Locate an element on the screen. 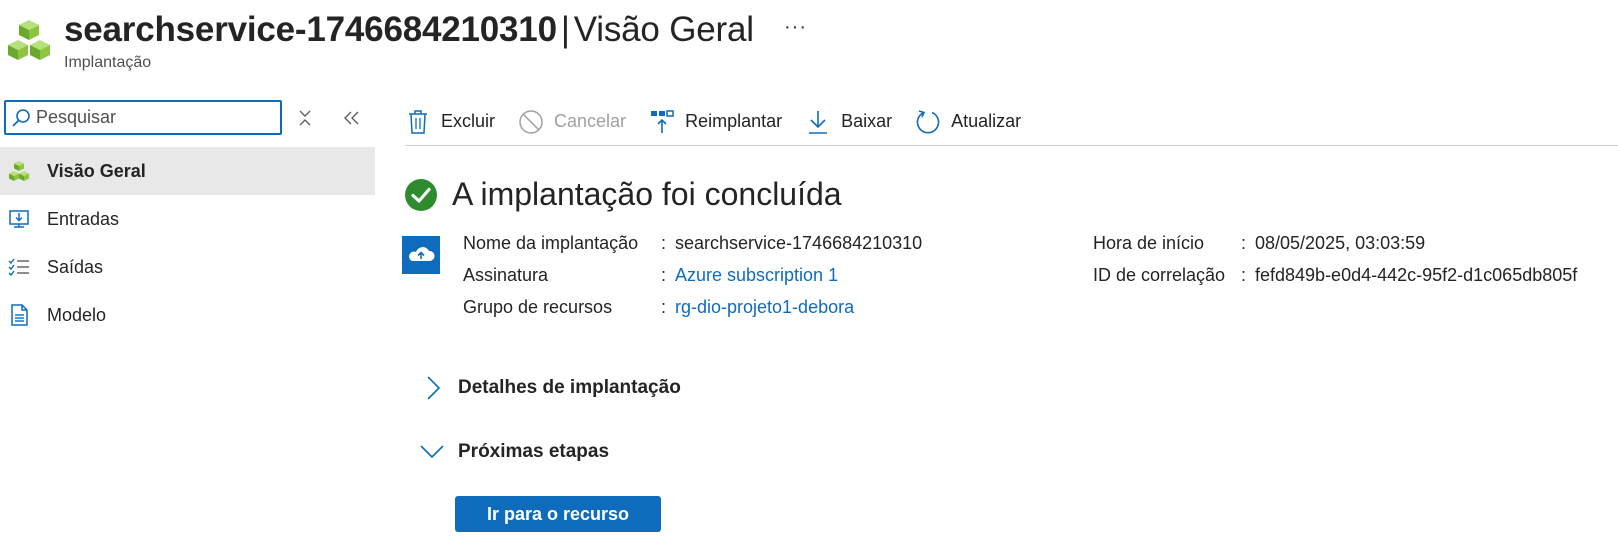  trash-icon is located at coordinates (418, 122).